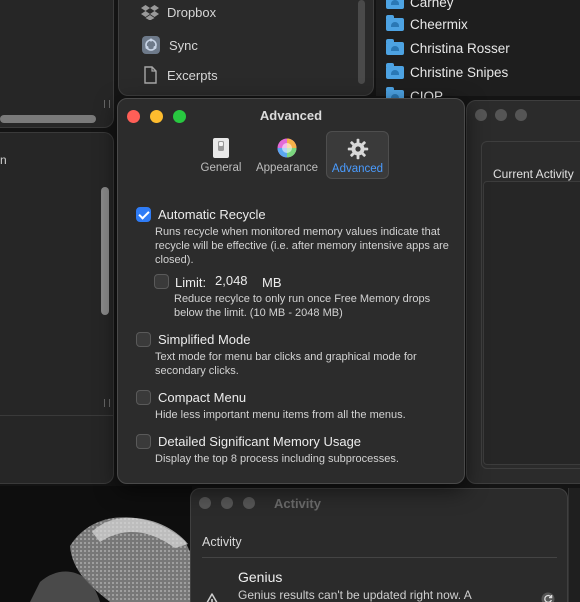 This screenshot has width=580, height=602. What do you see at coordinates (459, 72) in the screenshot?
I see `list-item-label: Christine Snipes` at bounding box center [459, 72].